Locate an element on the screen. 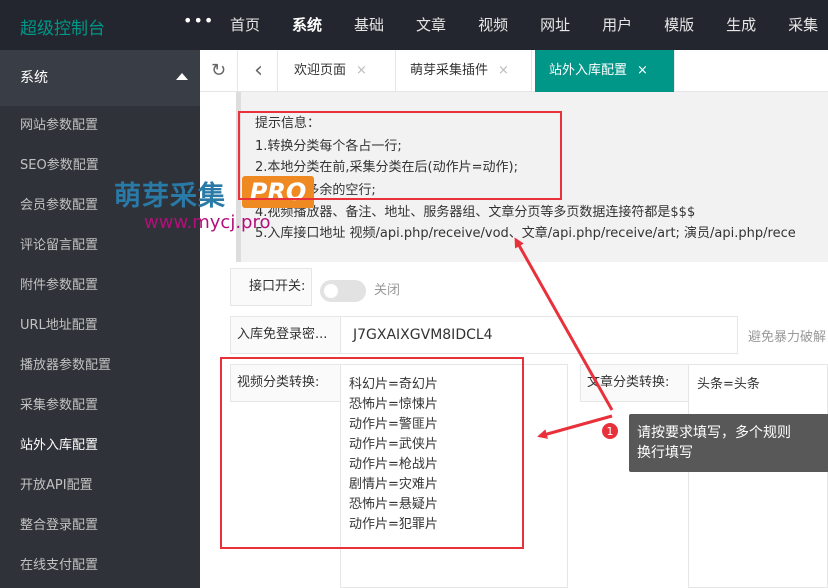 The width and height of the screenshot is (828, 588). arrow-to-tips is located at coordinates (564, 324).